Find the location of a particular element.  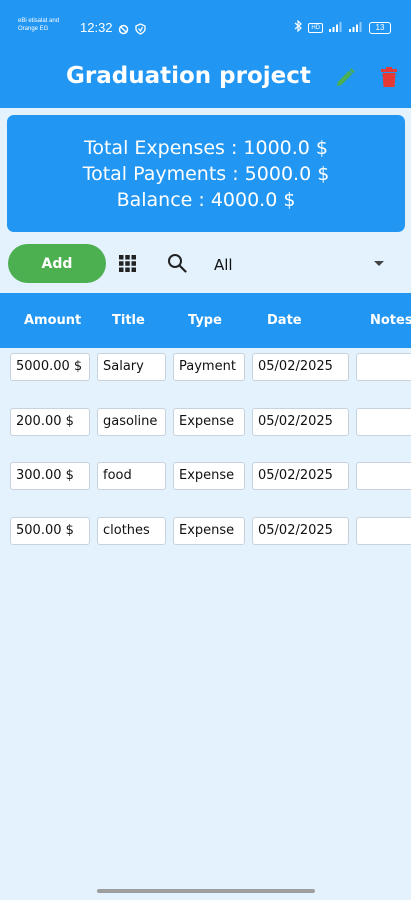

total-payments-text: Total Payments : 5000.0 $ is located at coordinates (206, 173).